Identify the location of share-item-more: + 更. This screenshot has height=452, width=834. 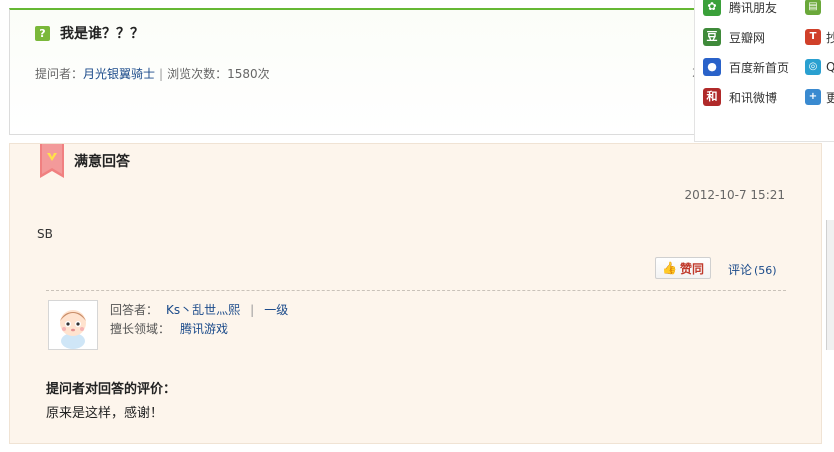
(819, 97).